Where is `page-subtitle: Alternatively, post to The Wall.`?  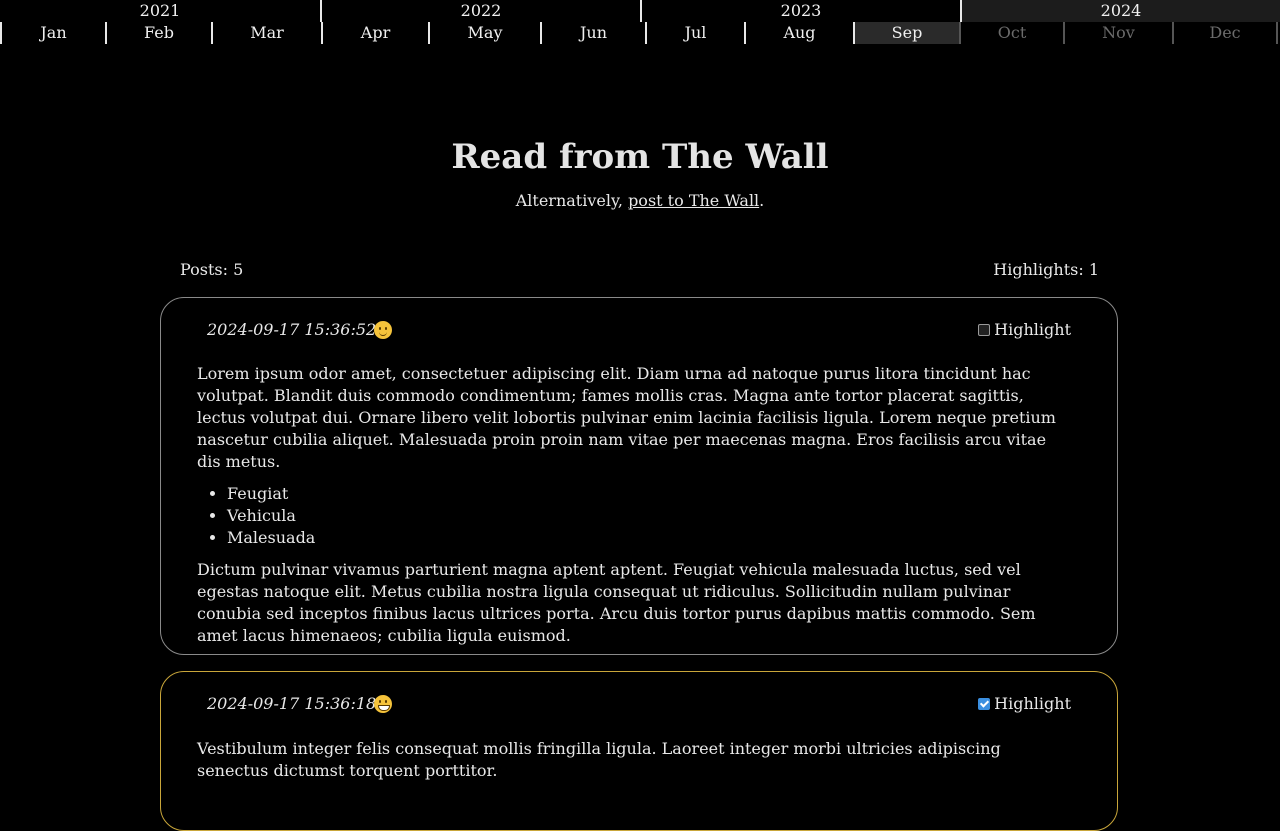
page-subtitle: Alternatively, post to The Wall. is located at coordinates (640, 200).